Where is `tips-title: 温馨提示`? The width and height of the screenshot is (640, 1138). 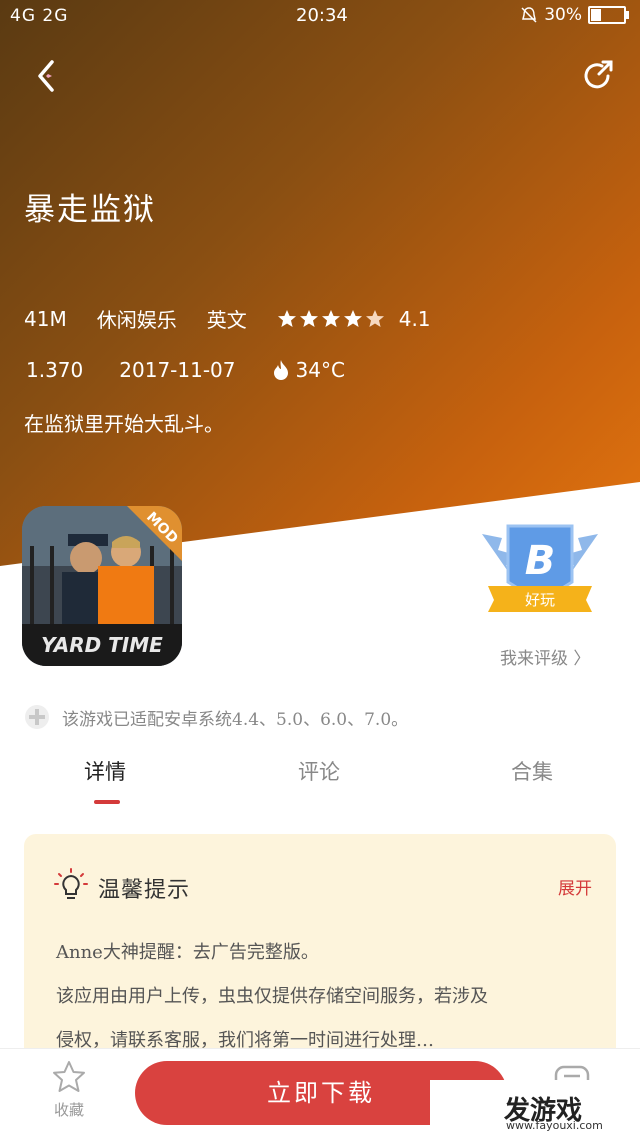 tips-title: 温馨提示 is located at coordinates (144, 890).